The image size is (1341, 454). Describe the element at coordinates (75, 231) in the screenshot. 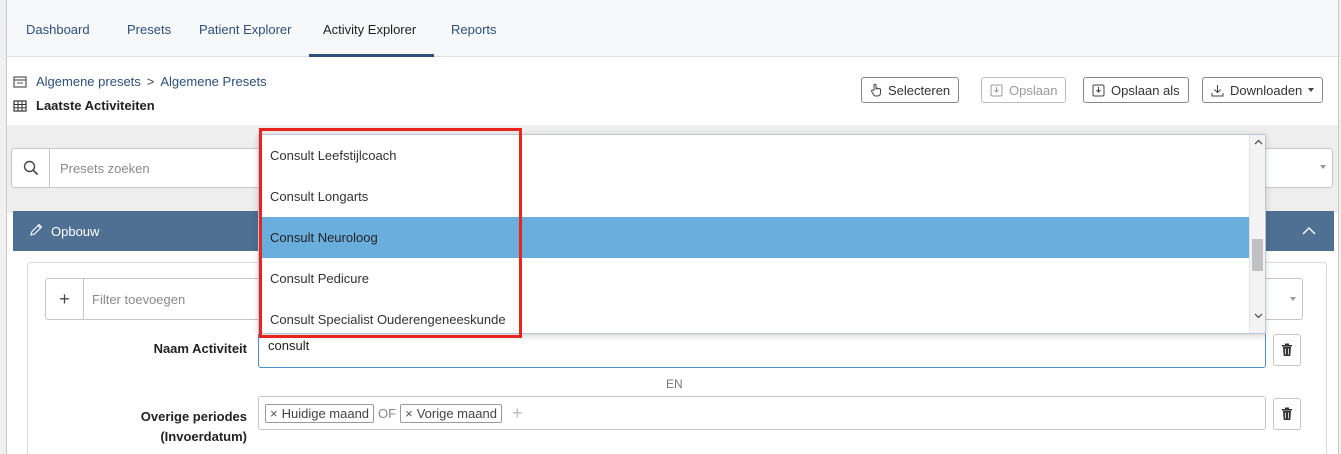

I see `opbouw-label: Opbouw` at that location.